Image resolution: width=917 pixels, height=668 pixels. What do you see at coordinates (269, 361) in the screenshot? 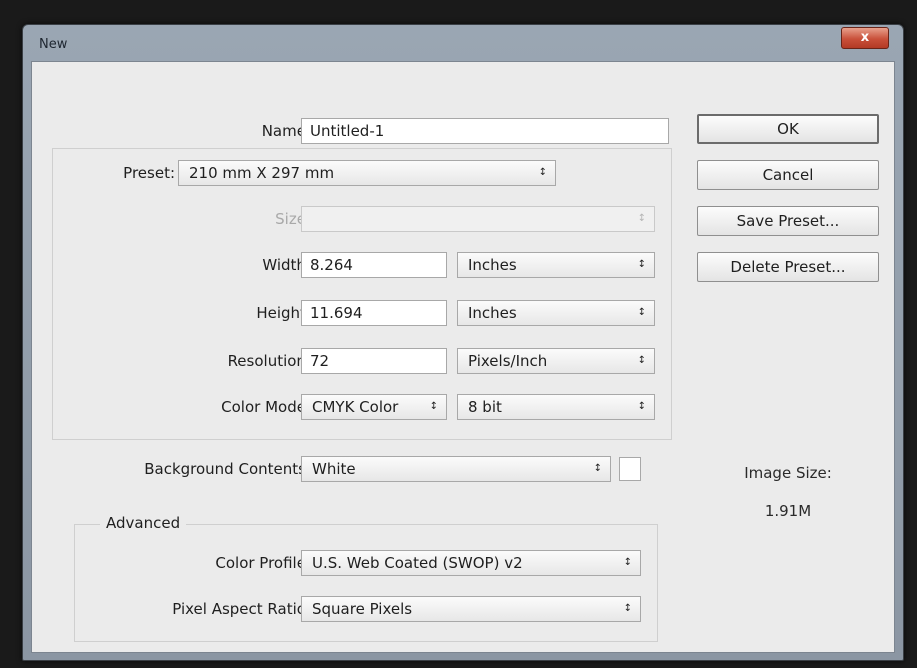
I see `resolution-label: Resolution:` at bounding box center [269, 361].